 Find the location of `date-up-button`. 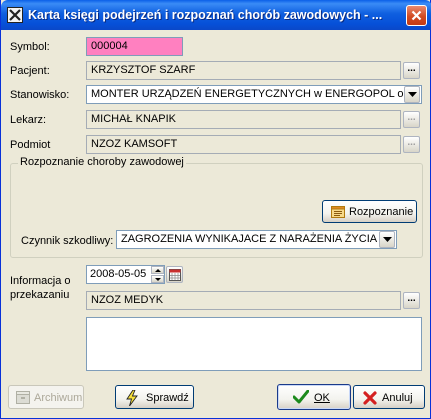

date-up-button is located at coordinates (157, 270).